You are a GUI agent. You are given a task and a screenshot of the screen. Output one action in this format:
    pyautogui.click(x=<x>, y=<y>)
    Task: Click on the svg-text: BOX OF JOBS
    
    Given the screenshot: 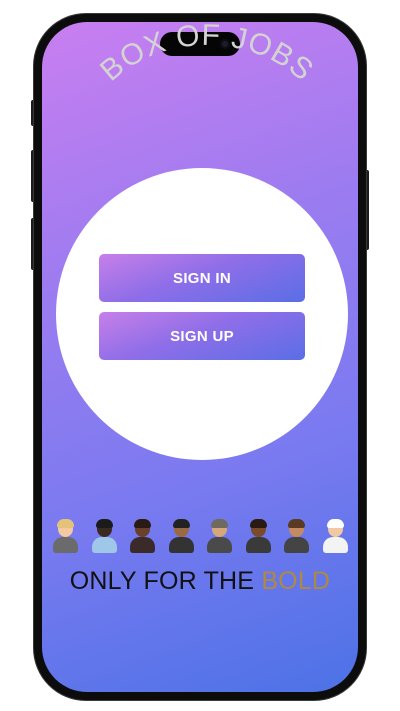 What is the action you would take?
    pyautogui.click(x=207, y=55)
    